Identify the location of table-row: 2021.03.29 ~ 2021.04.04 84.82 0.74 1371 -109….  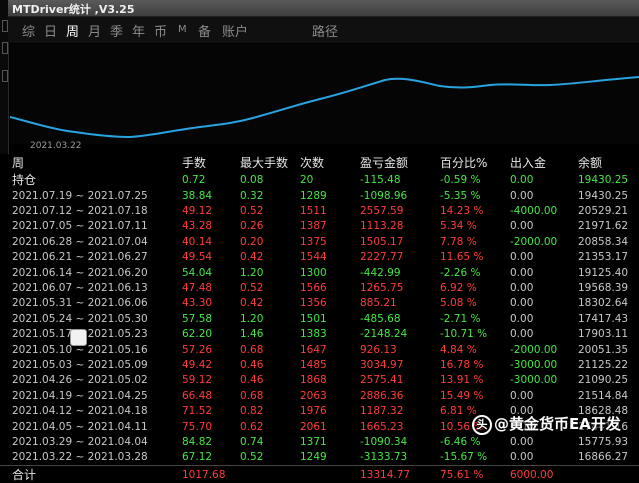
(319, 441).